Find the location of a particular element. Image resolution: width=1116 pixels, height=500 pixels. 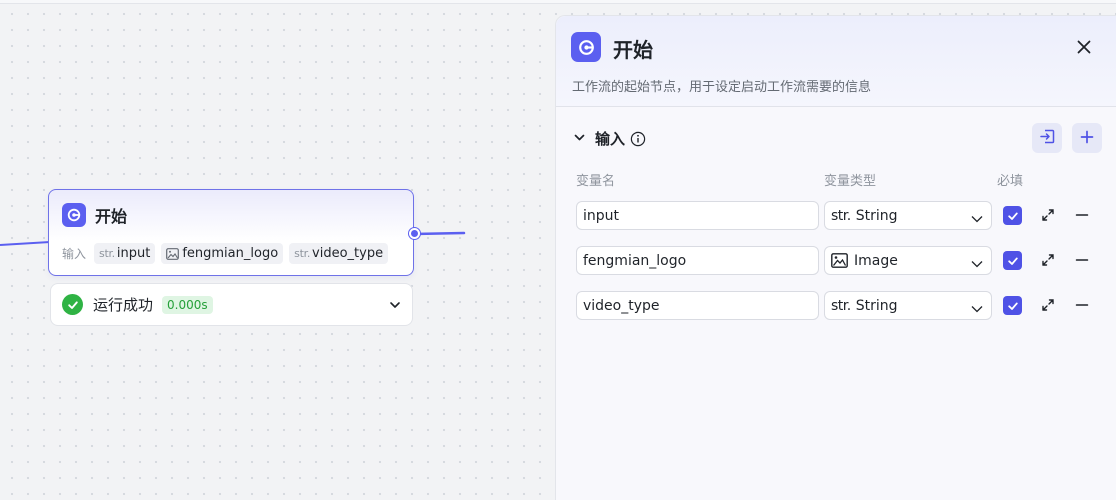

add-variable-button is located at coordinates (1087, 138).